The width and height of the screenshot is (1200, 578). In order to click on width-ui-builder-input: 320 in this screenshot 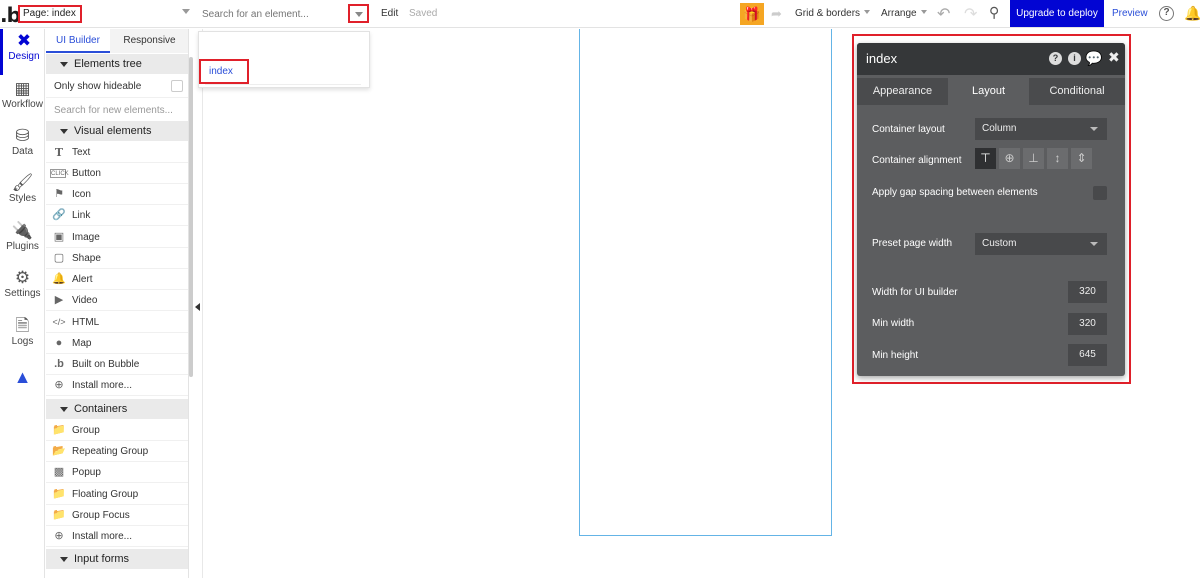, I will do `click(1087, 292)`.